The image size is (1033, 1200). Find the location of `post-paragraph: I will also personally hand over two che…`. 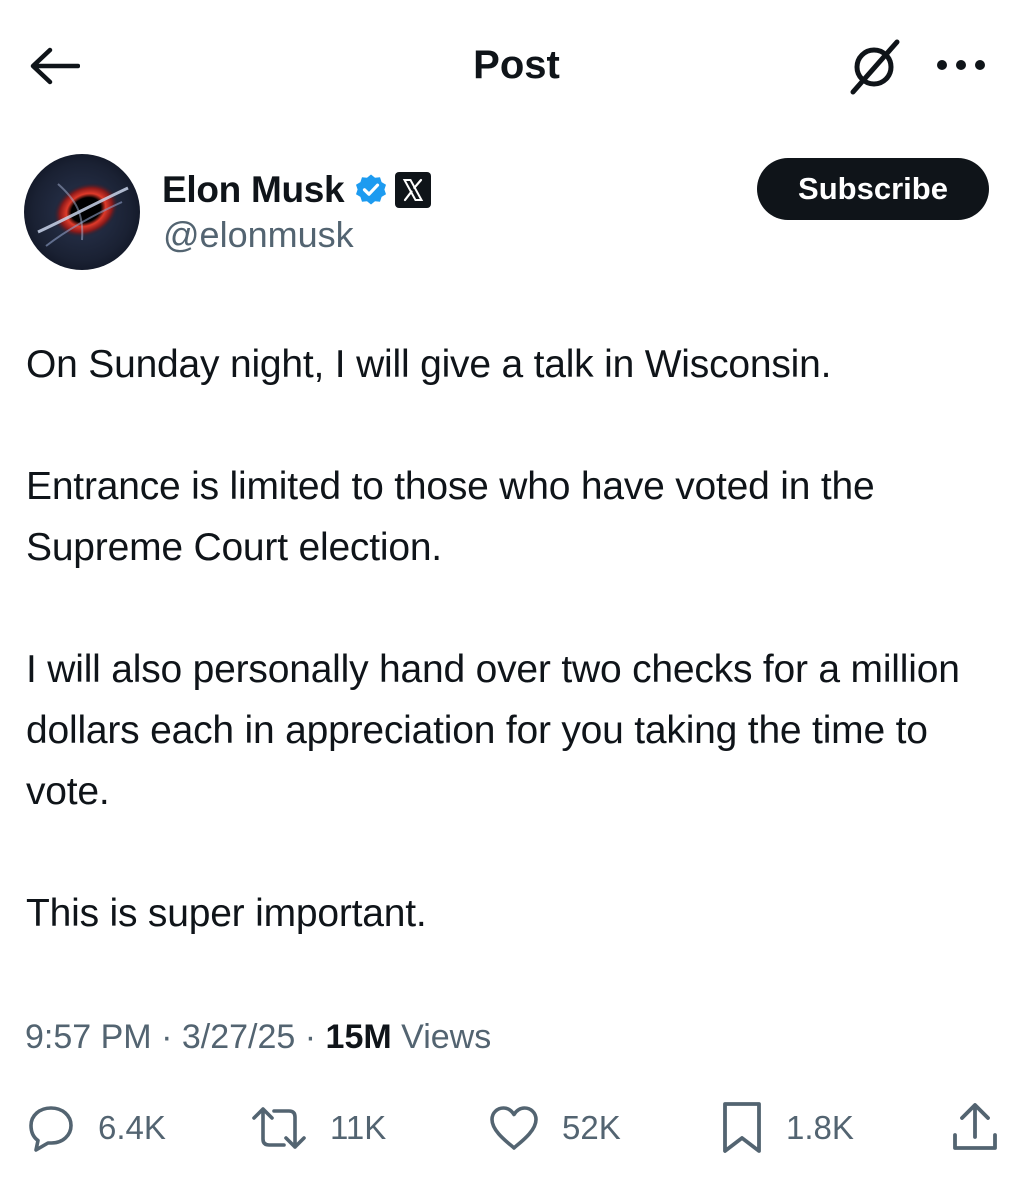

post-paragraph: I will also personally hand over two che… is located at coordinates (493, 730).